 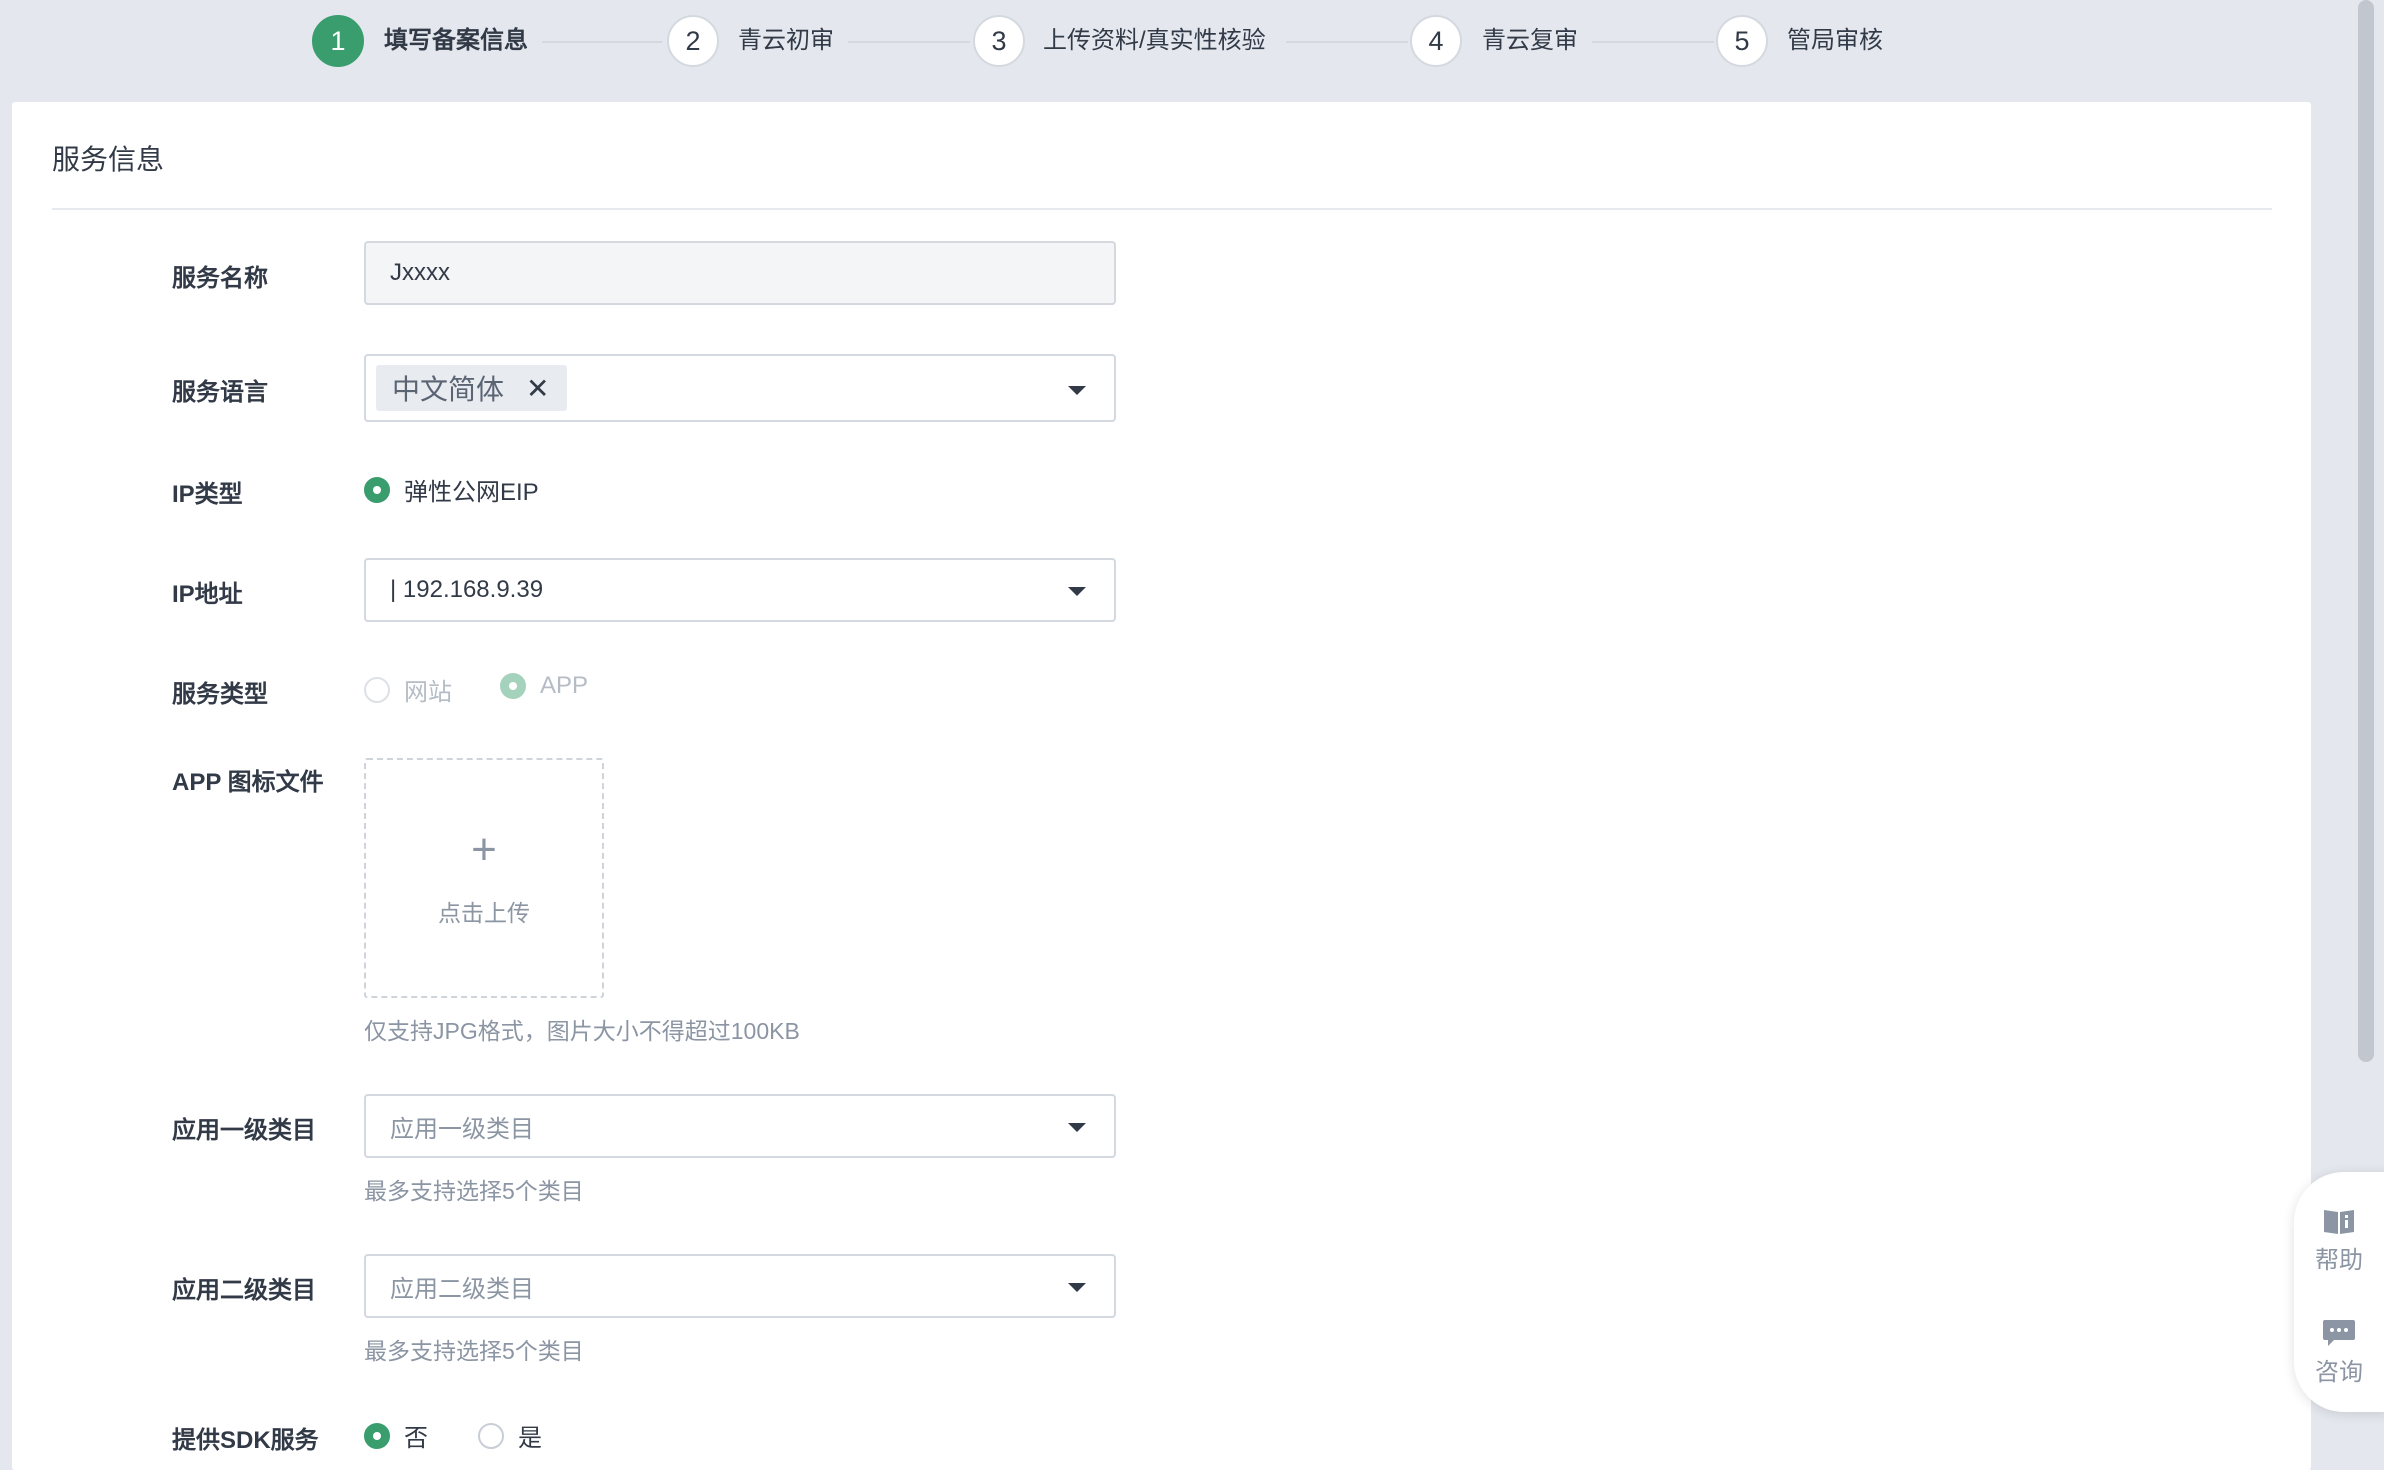 What do you see at coordinates (513, 686) in the screenshot?
I see `service-type-app-radio` at bounding box center [513, 686].